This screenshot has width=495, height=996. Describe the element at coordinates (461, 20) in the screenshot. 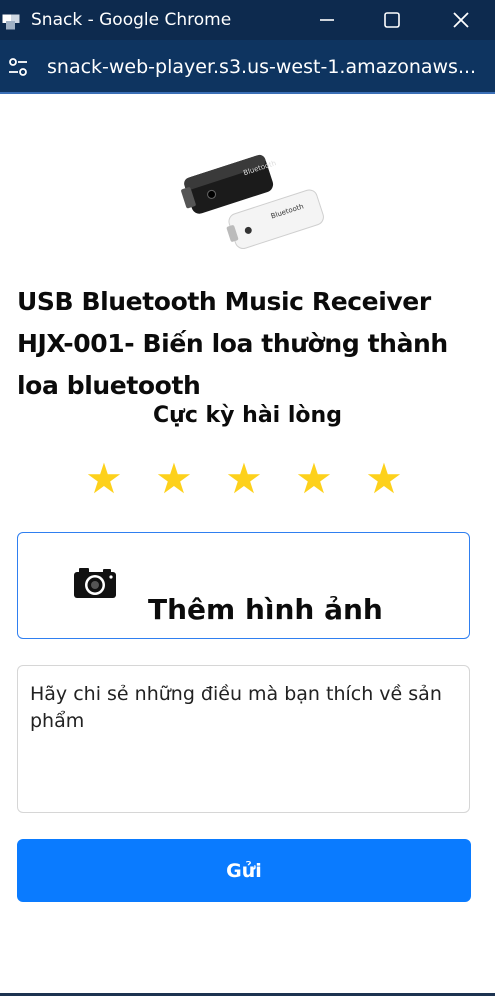

I see `close-icon` at that location.